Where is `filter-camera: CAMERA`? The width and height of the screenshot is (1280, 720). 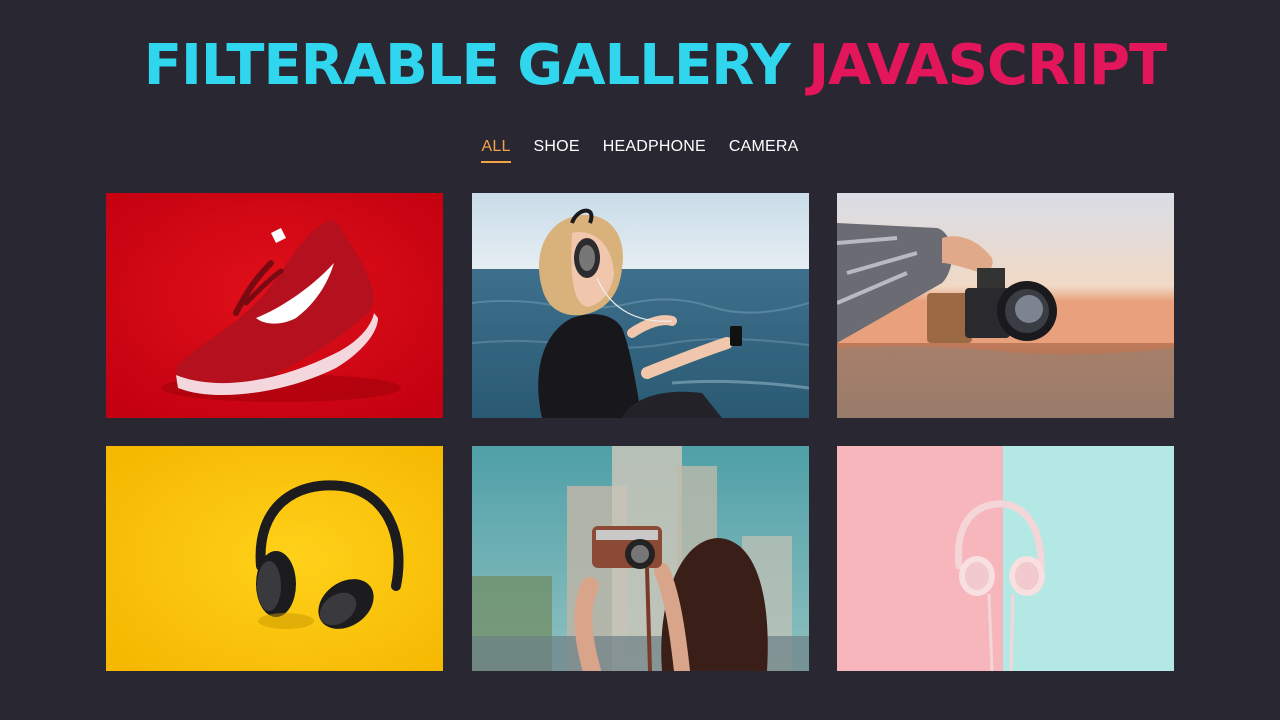
filter-camera: CAMERA is located at coordinates (764, 149).